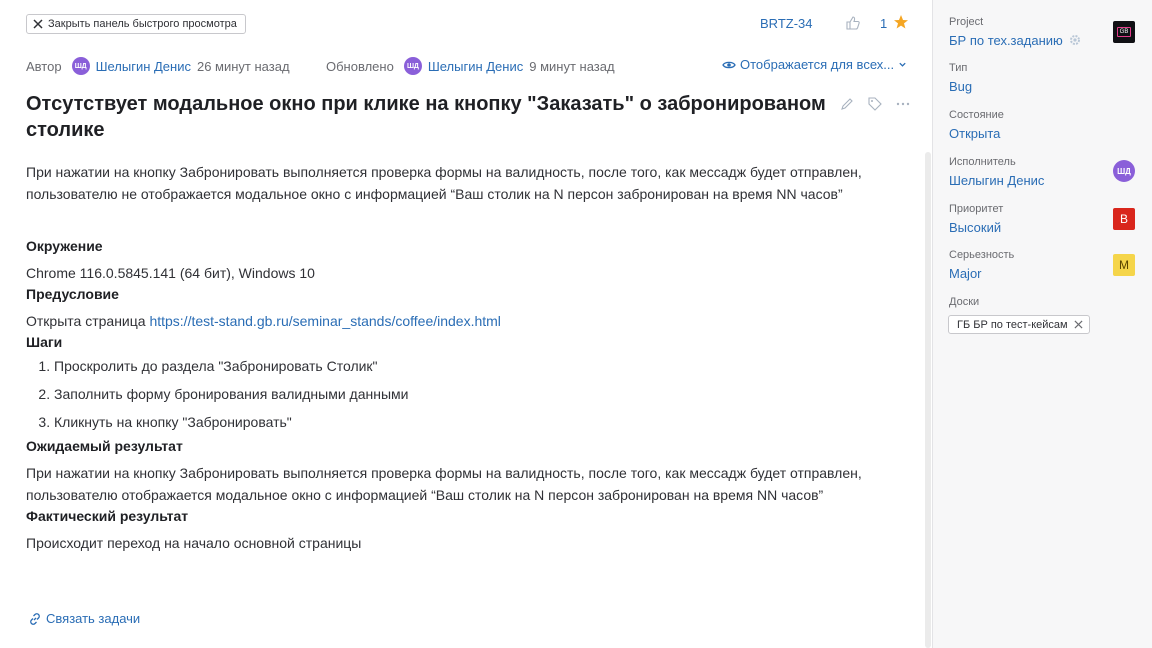 This screenshot has width=1152, height=648. What do you see at coordinates (729, 64) in the screenshot?
I see `eye-icon` at bounding box center [729, 64].